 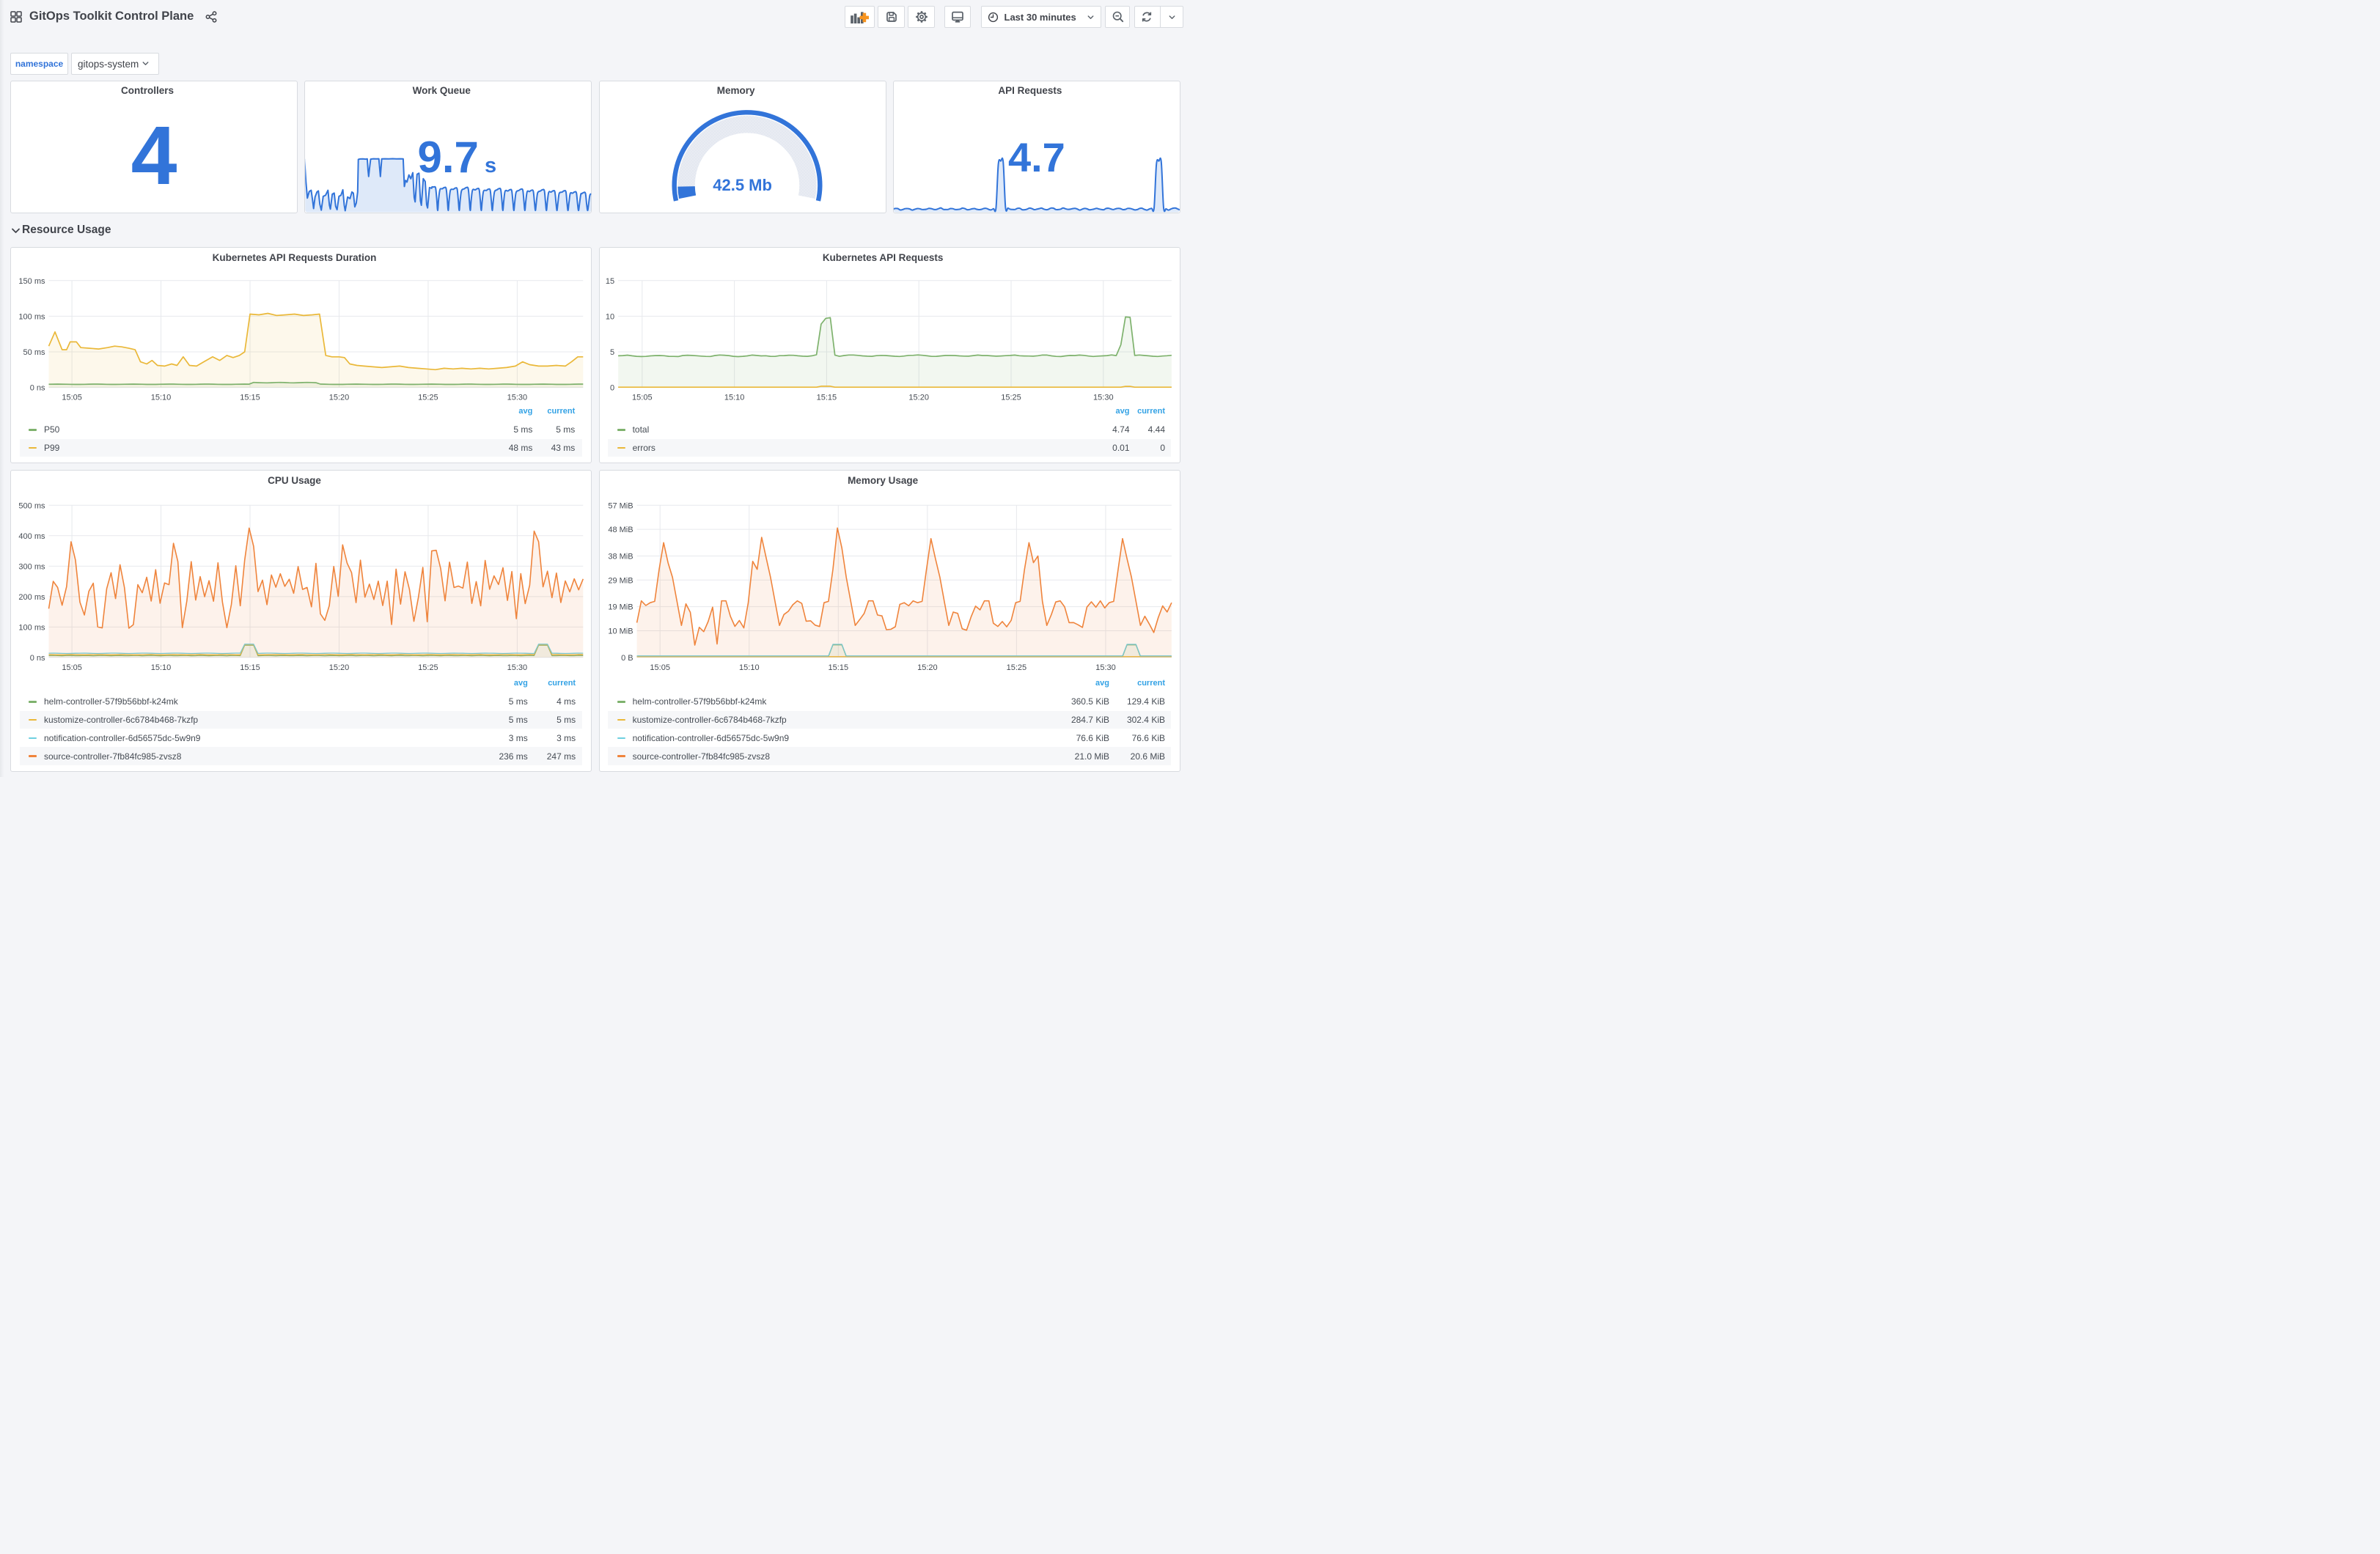 I want to click on svg-text: 300 ms, so click(x=31, y=566).